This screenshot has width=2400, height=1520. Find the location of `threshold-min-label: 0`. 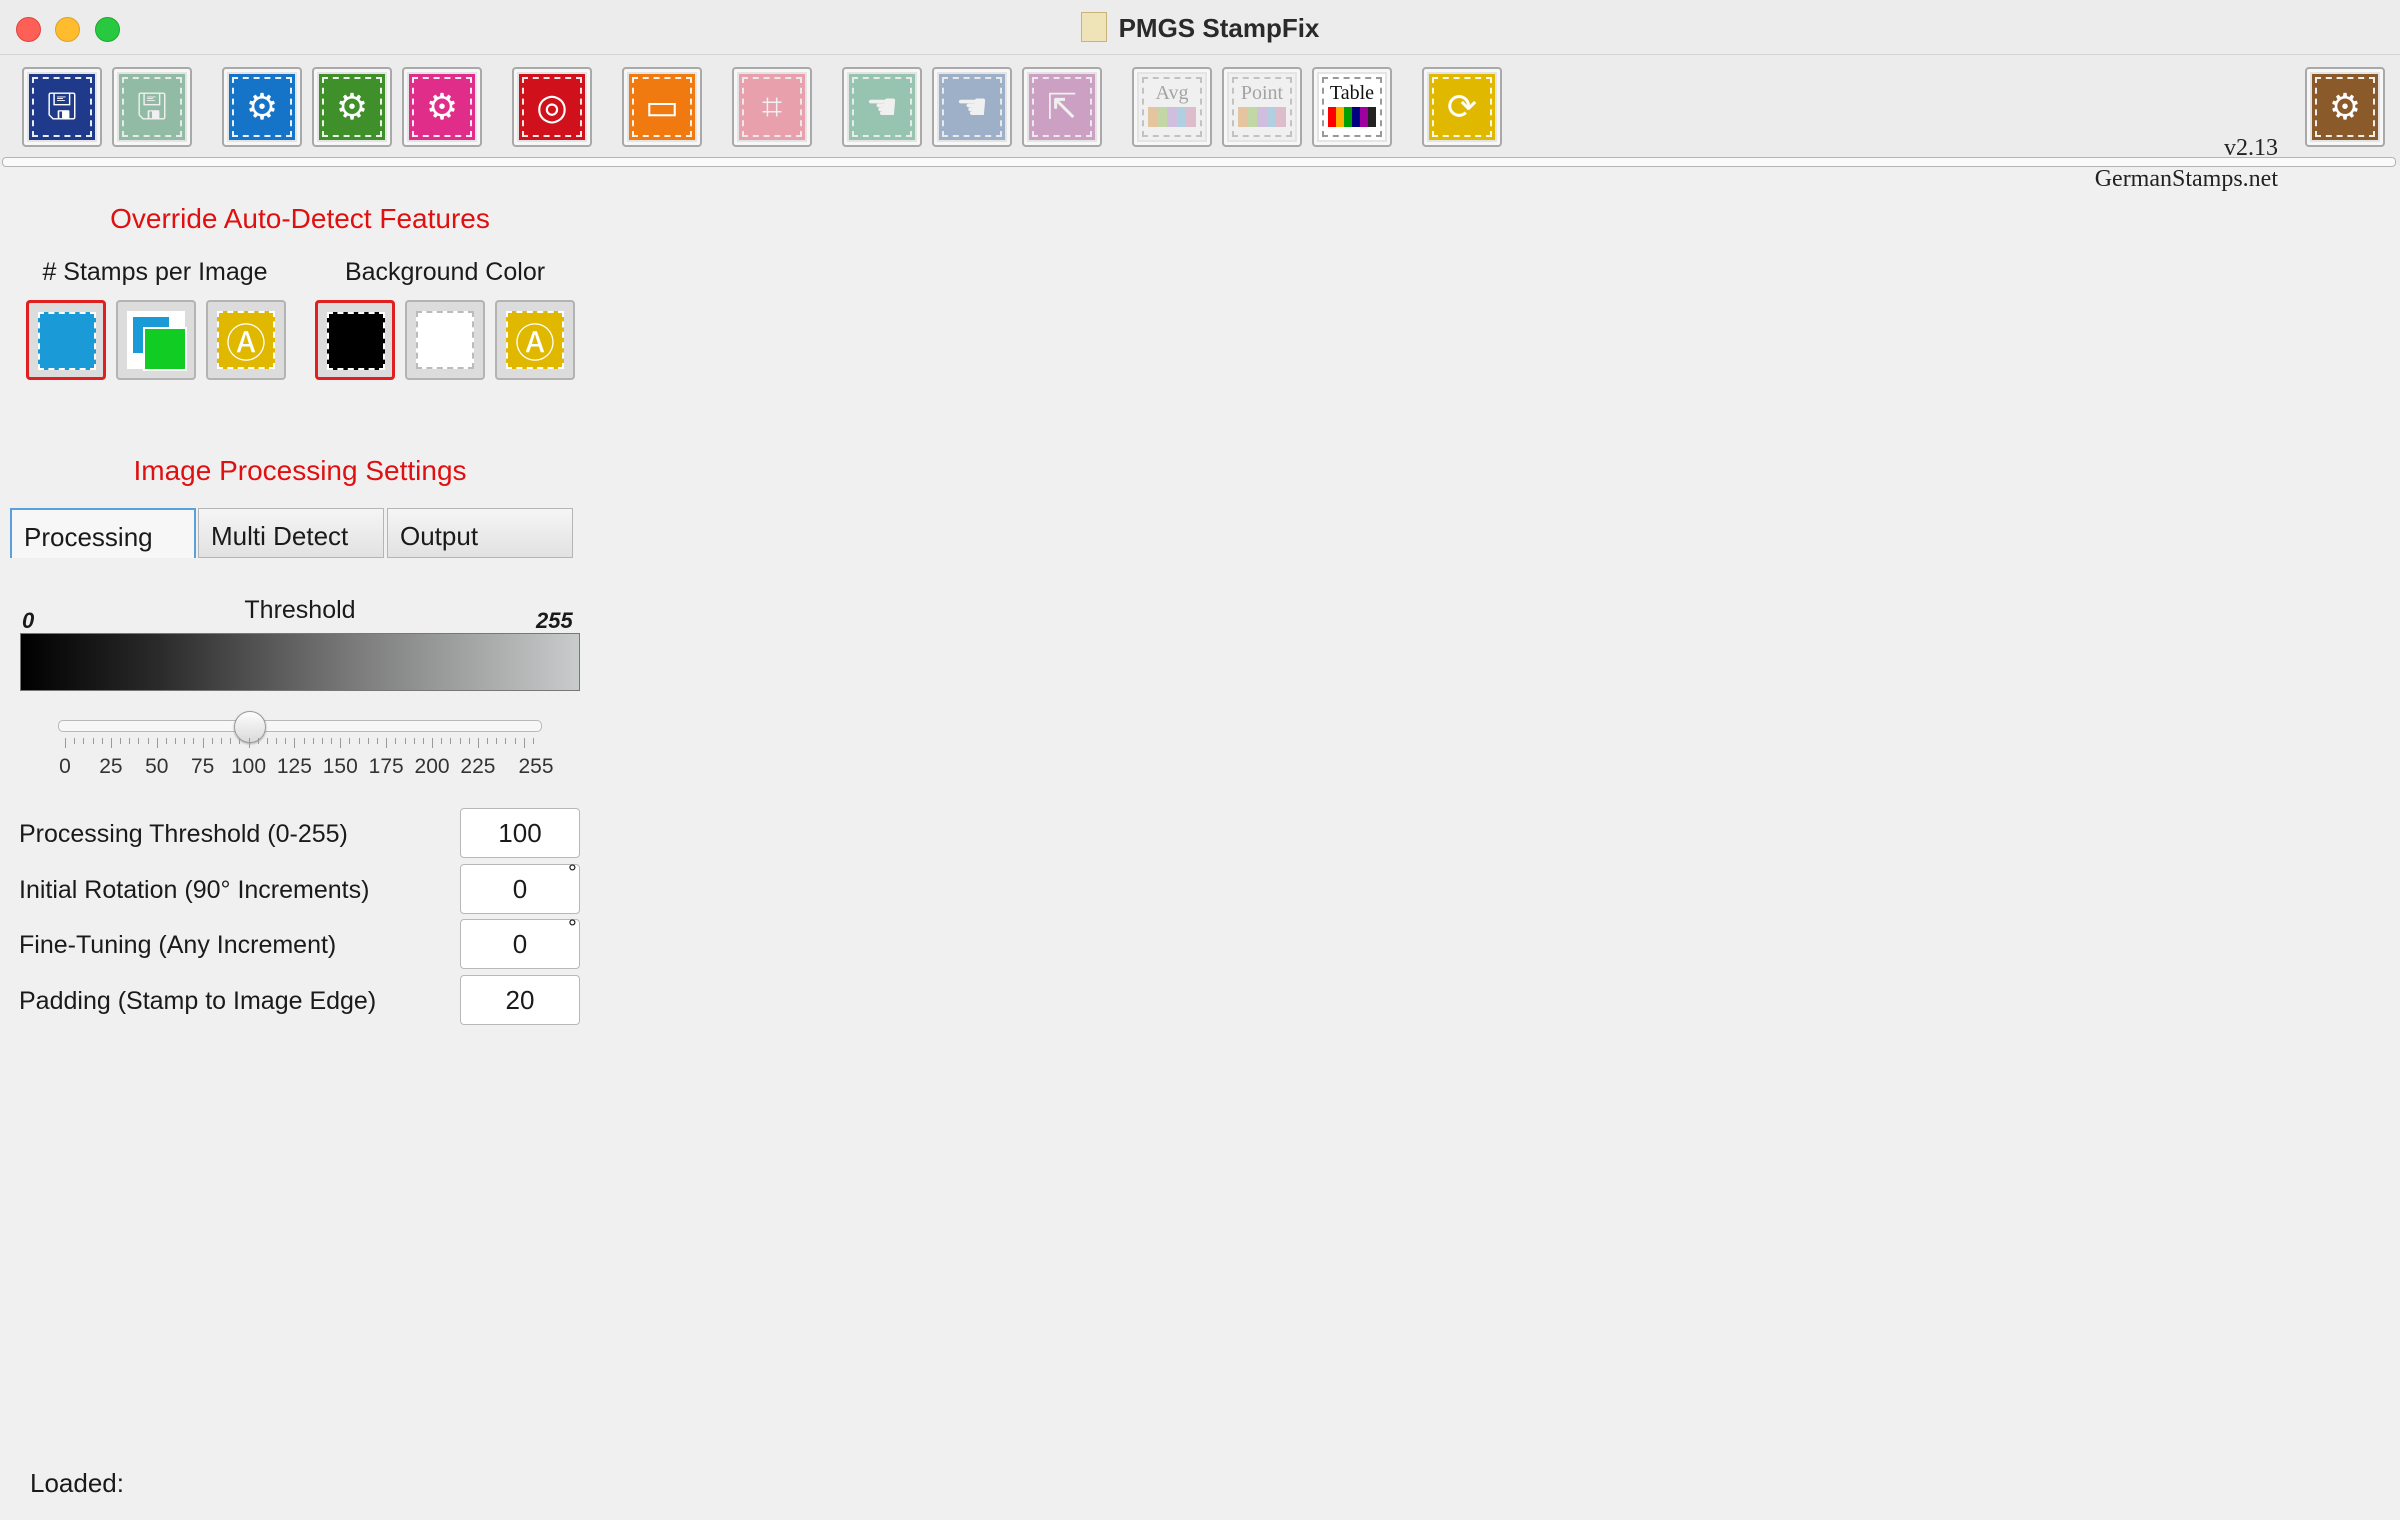

threshold-min-label: 0 is located at coordinates (28, 620).